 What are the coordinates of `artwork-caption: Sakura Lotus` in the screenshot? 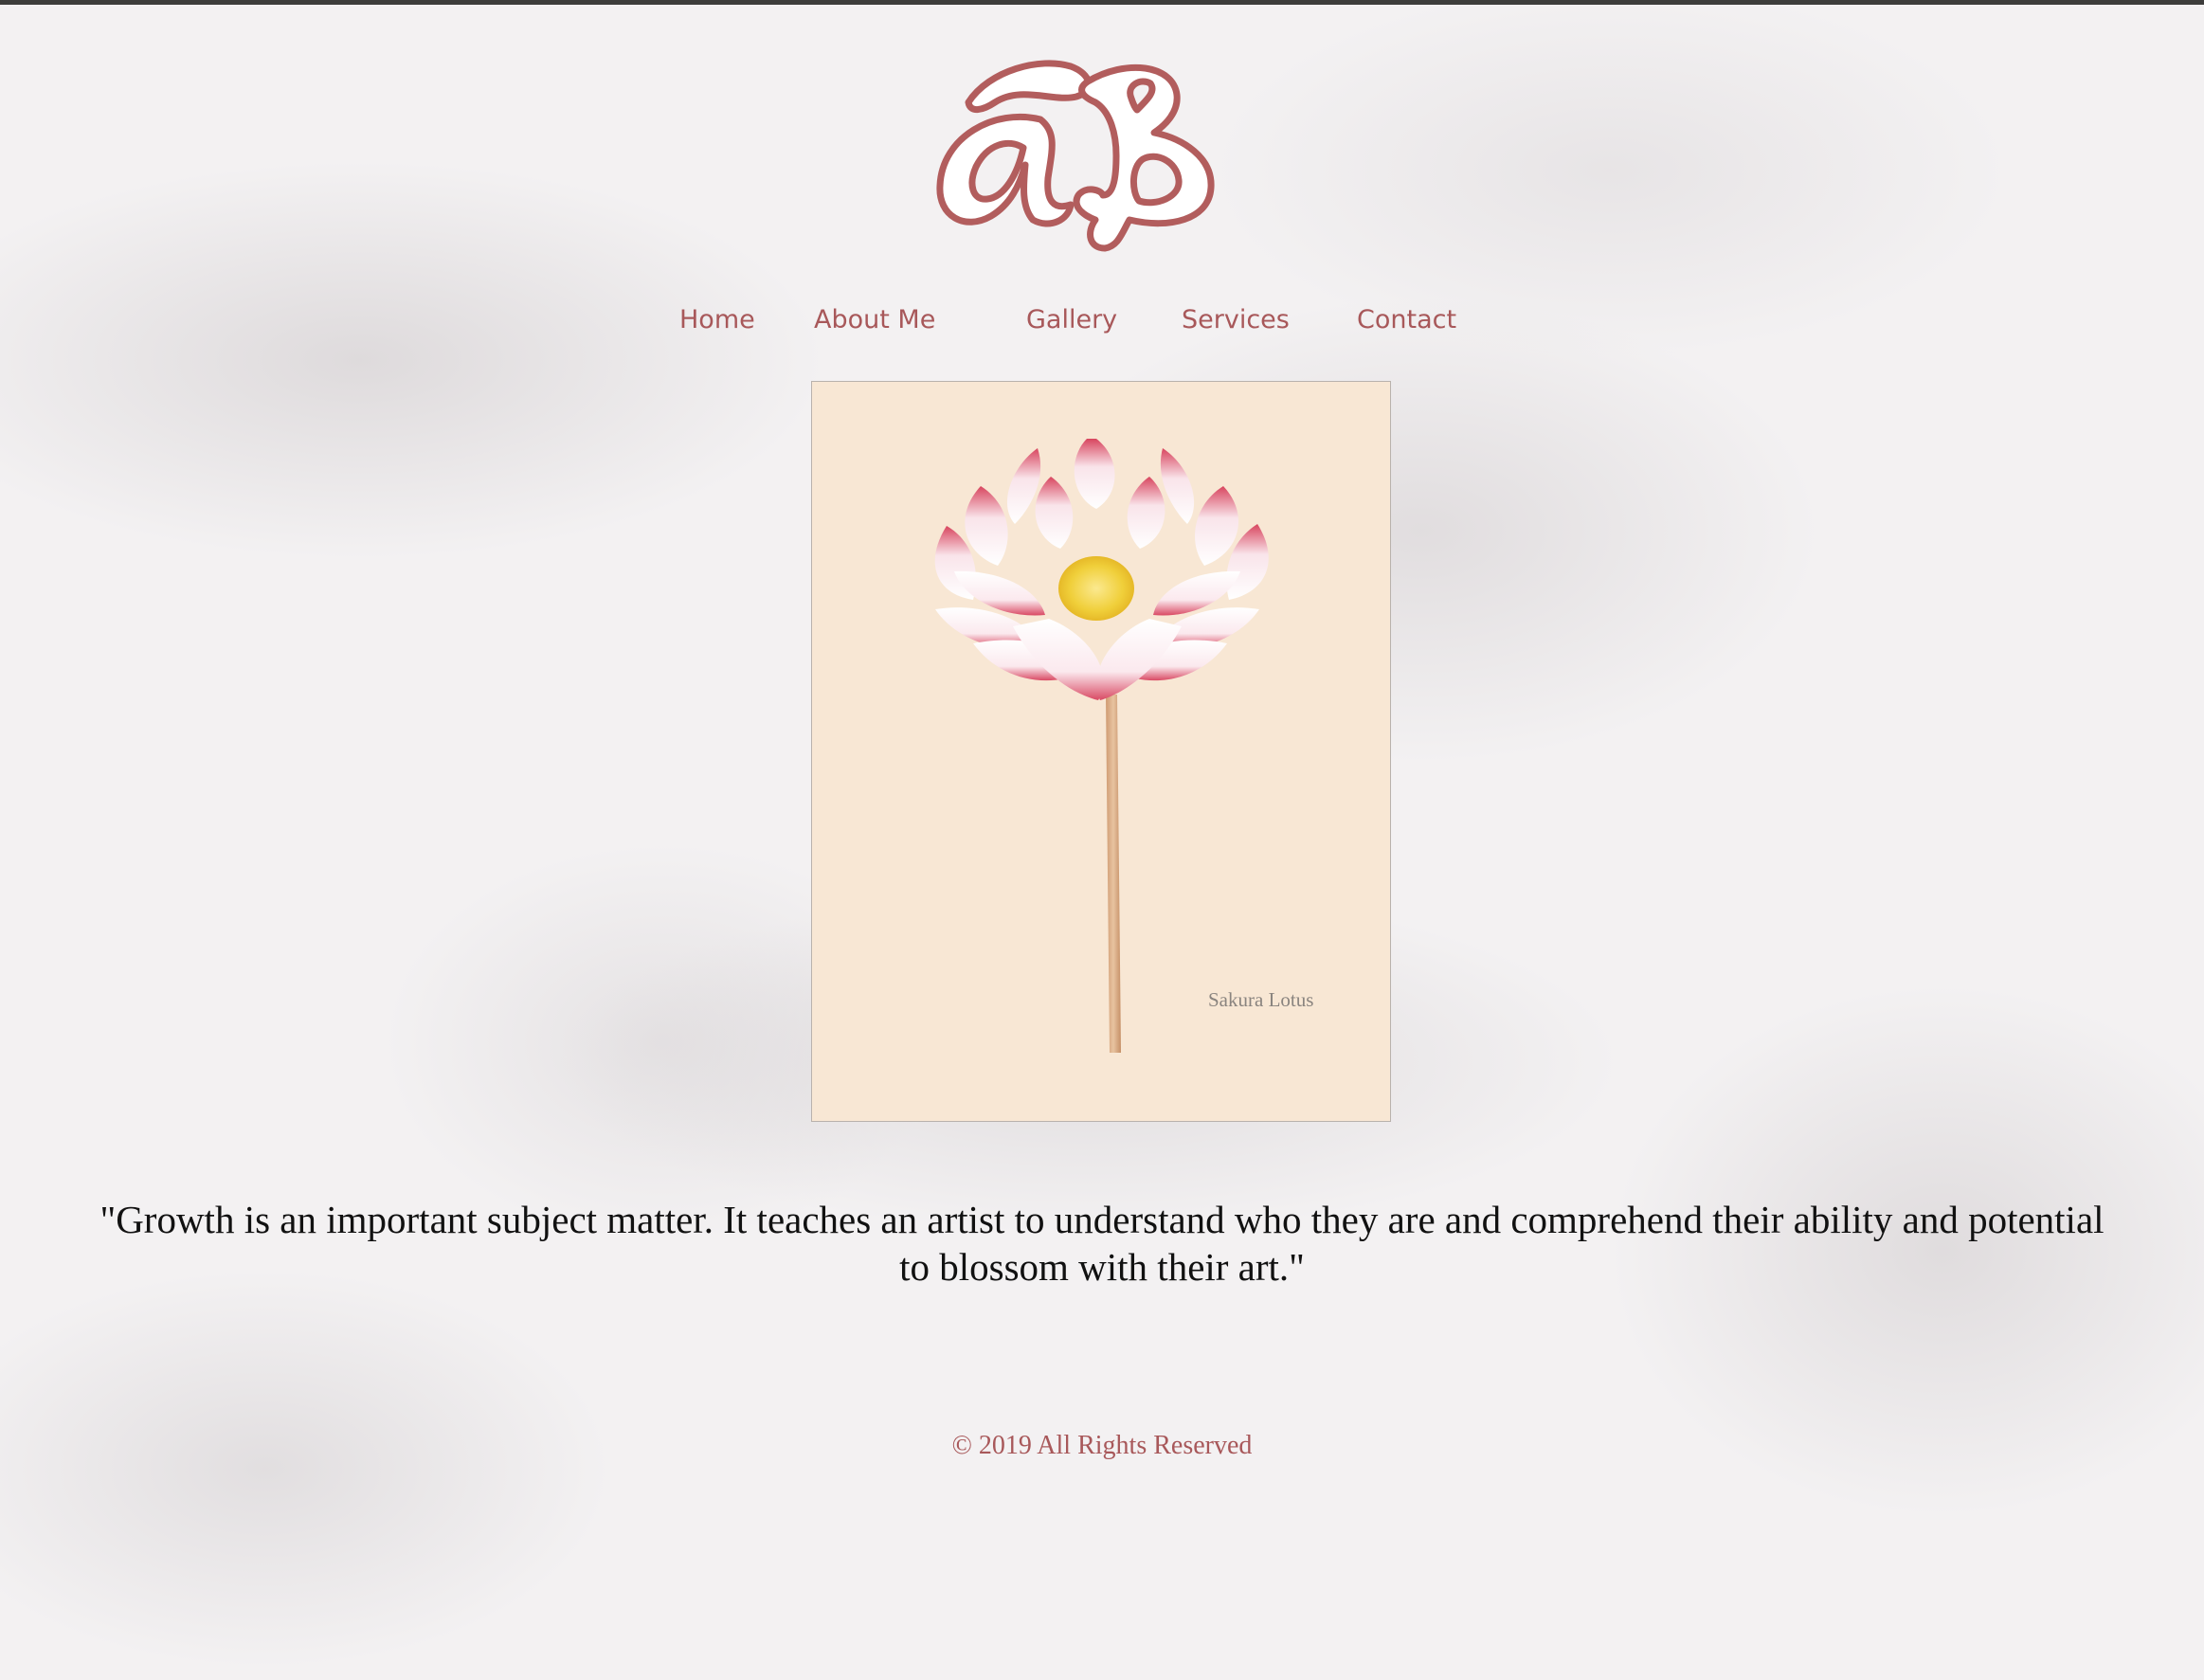 It's located at (1261, 999).